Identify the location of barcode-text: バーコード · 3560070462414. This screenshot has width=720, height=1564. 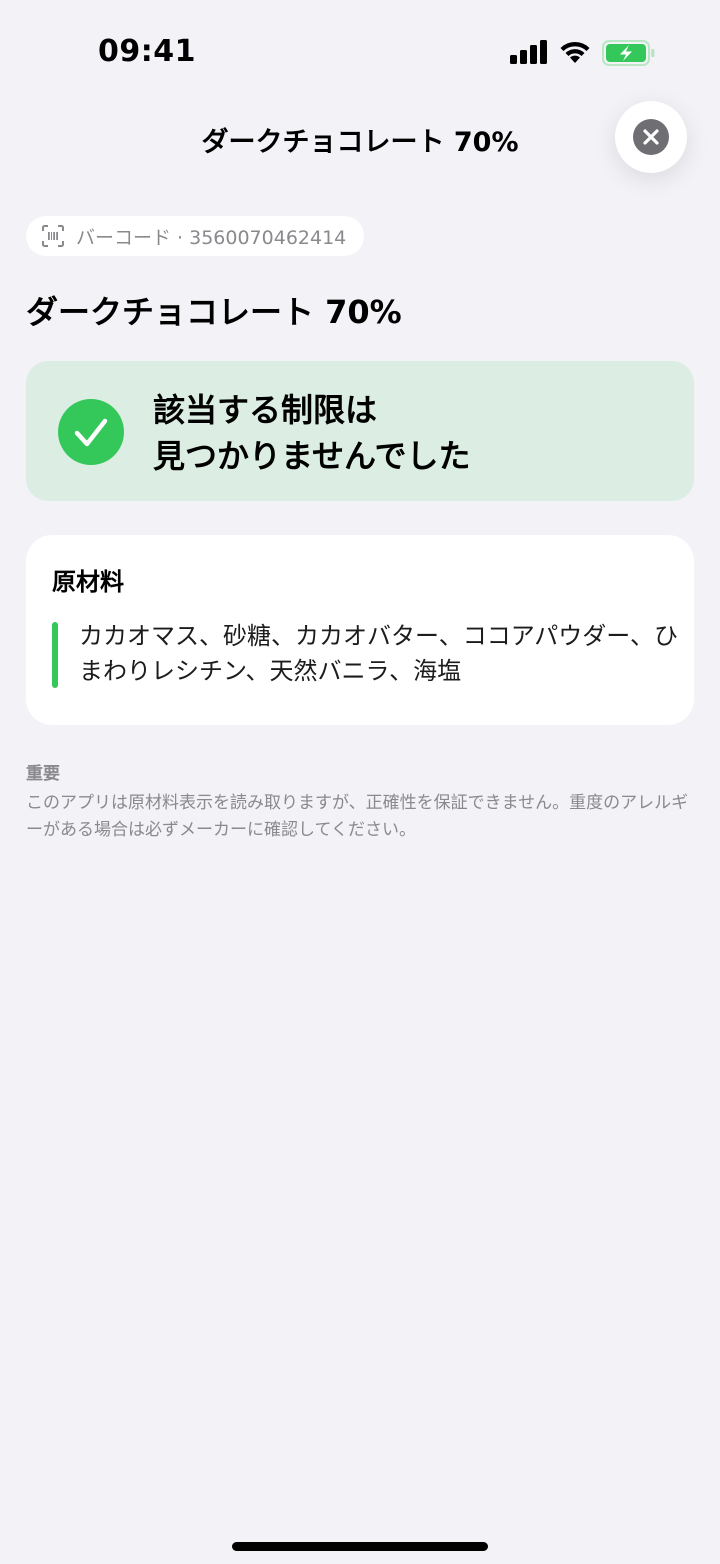
(211, 237).